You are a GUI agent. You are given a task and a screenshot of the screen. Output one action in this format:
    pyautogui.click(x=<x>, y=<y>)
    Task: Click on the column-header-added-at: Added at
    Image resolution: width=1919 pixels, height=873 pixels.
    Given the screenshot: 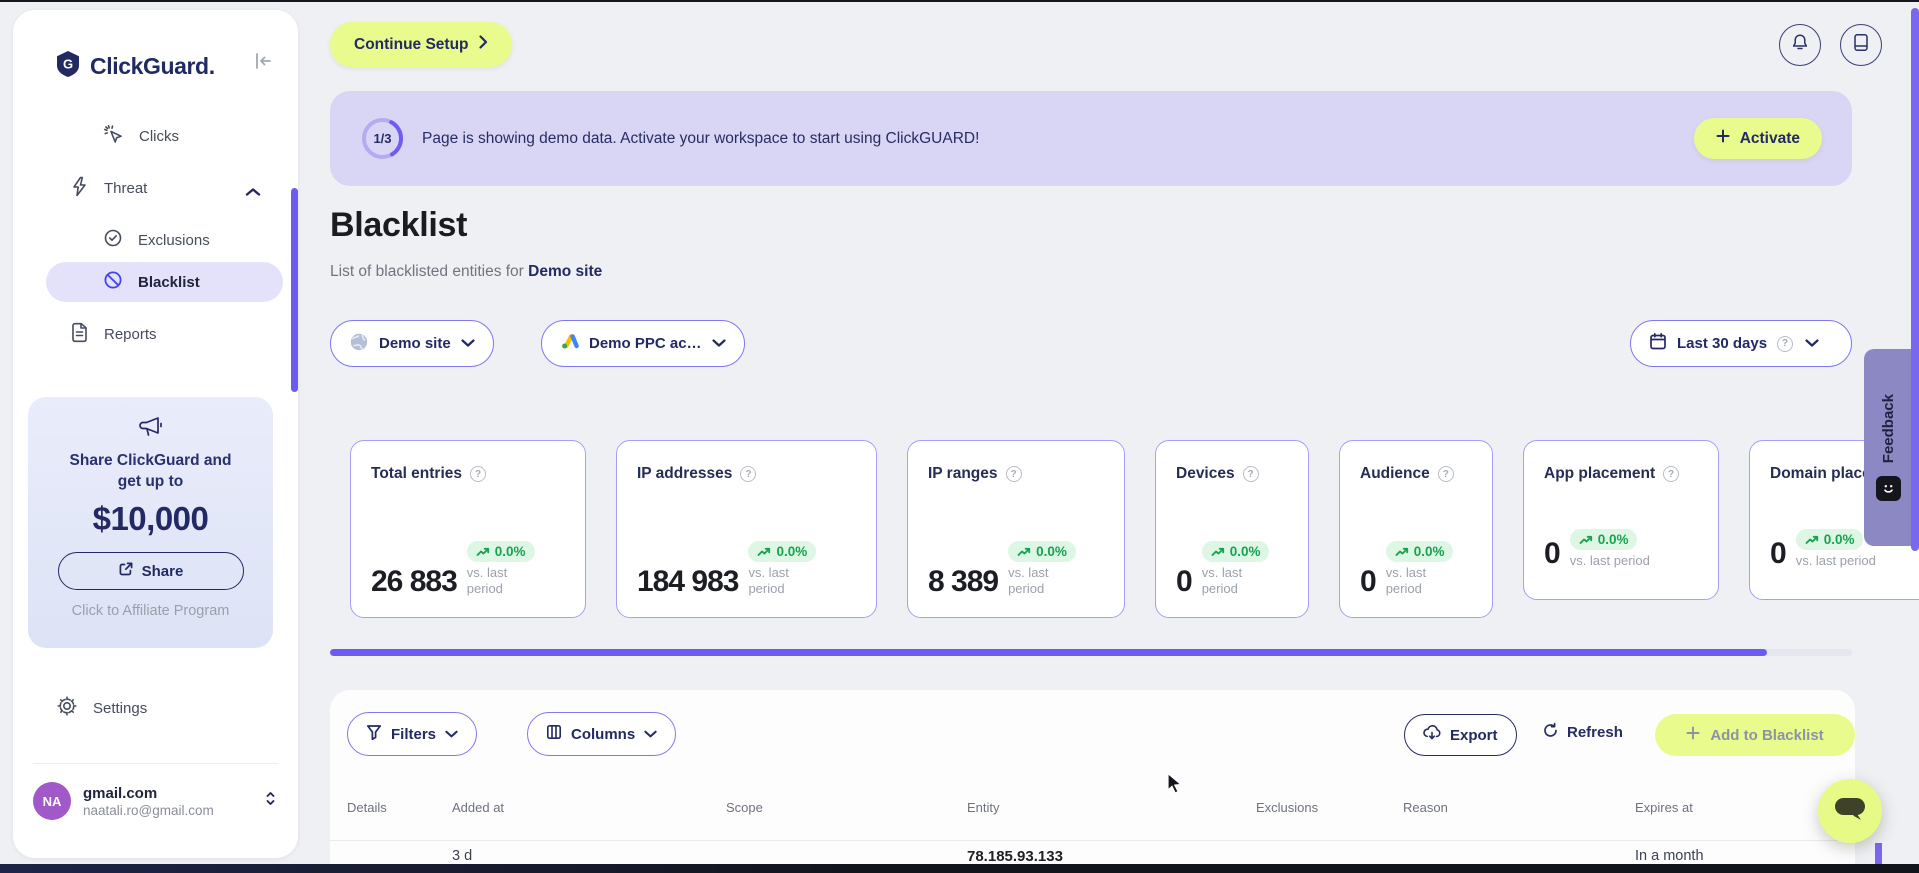 What is the action you would take?
    pyautogui.click(x=589, y=807)
    